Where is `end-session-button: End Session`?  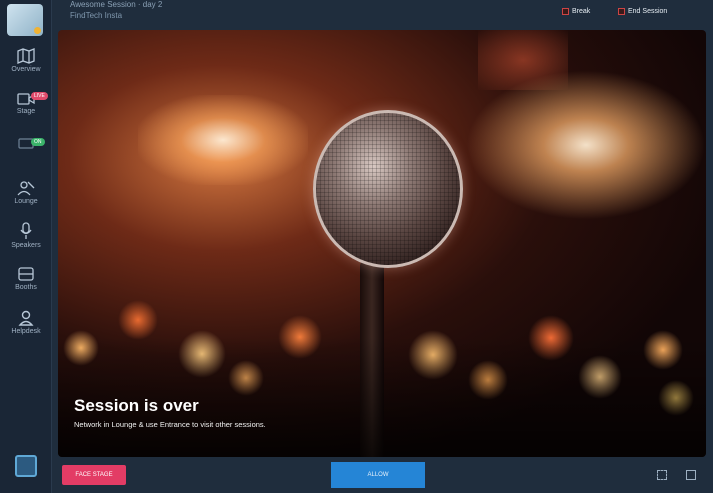 end-session-button: End Session is located at coordinates (642, 11).